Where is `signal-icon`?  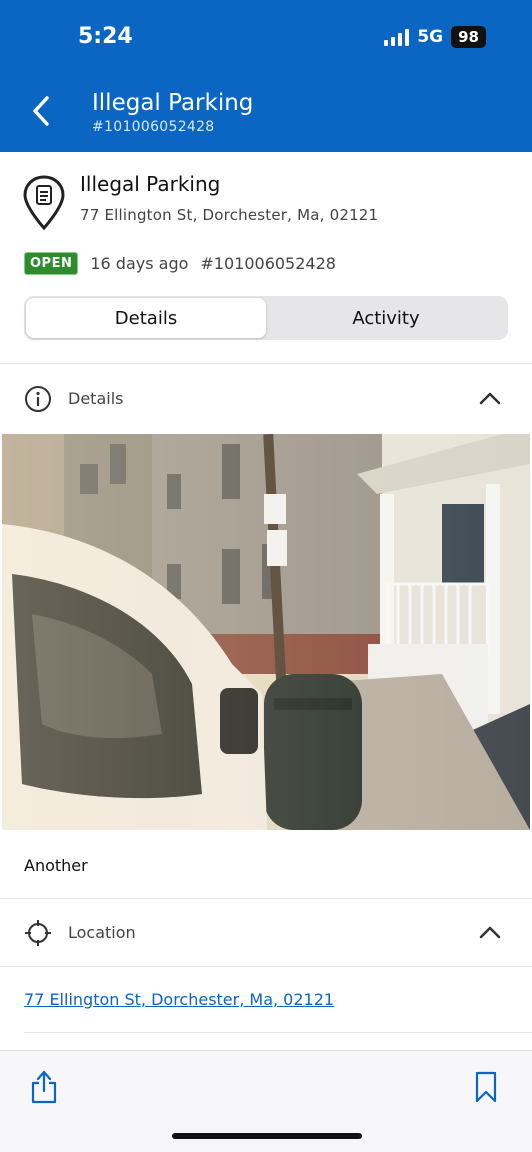 signal-icon is located at coordinates (397, 37).